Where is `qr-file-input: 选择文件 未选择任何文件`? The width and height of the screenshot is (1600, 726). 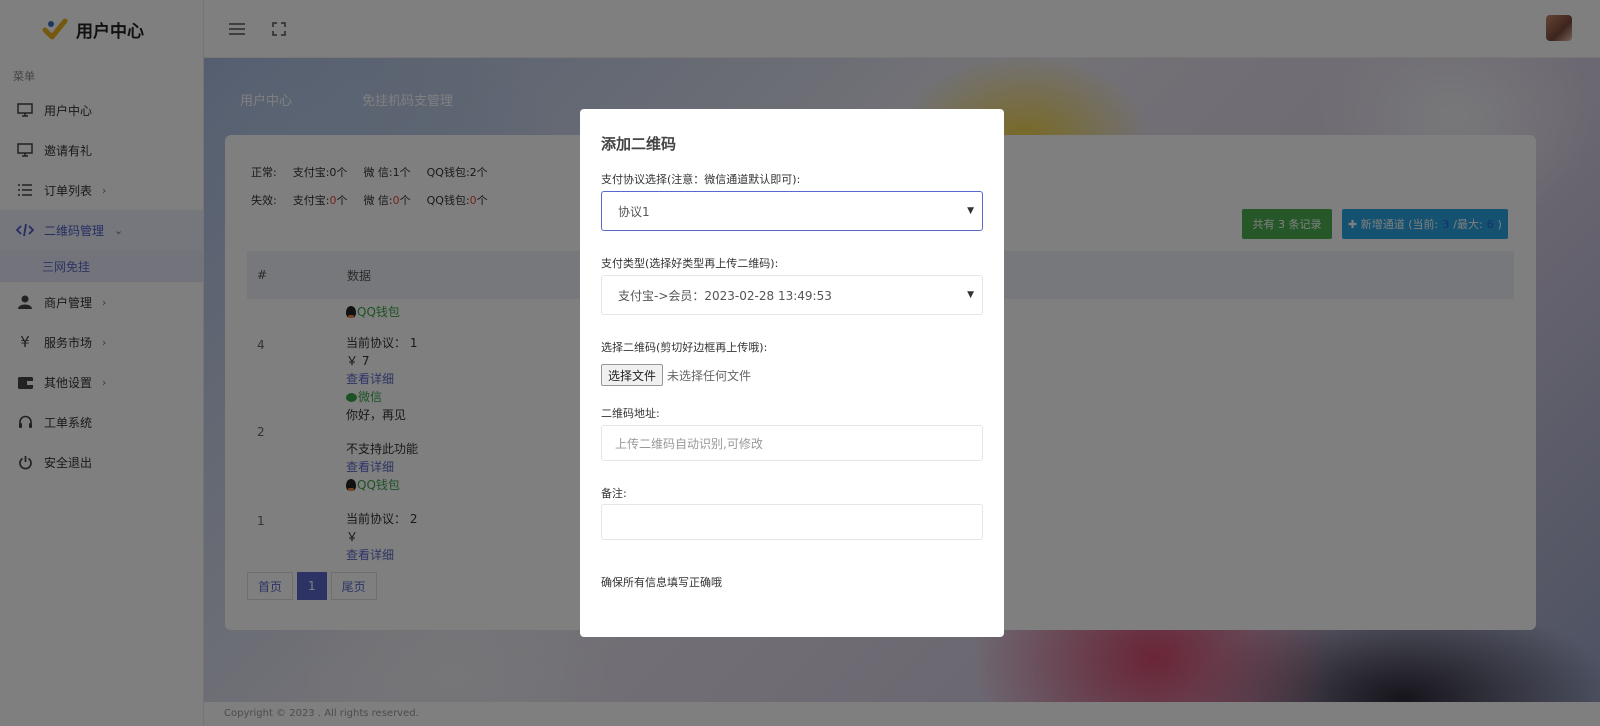
qr-file-input: 选择文件 未选择任何文件 is located at coordinates (676, 375).